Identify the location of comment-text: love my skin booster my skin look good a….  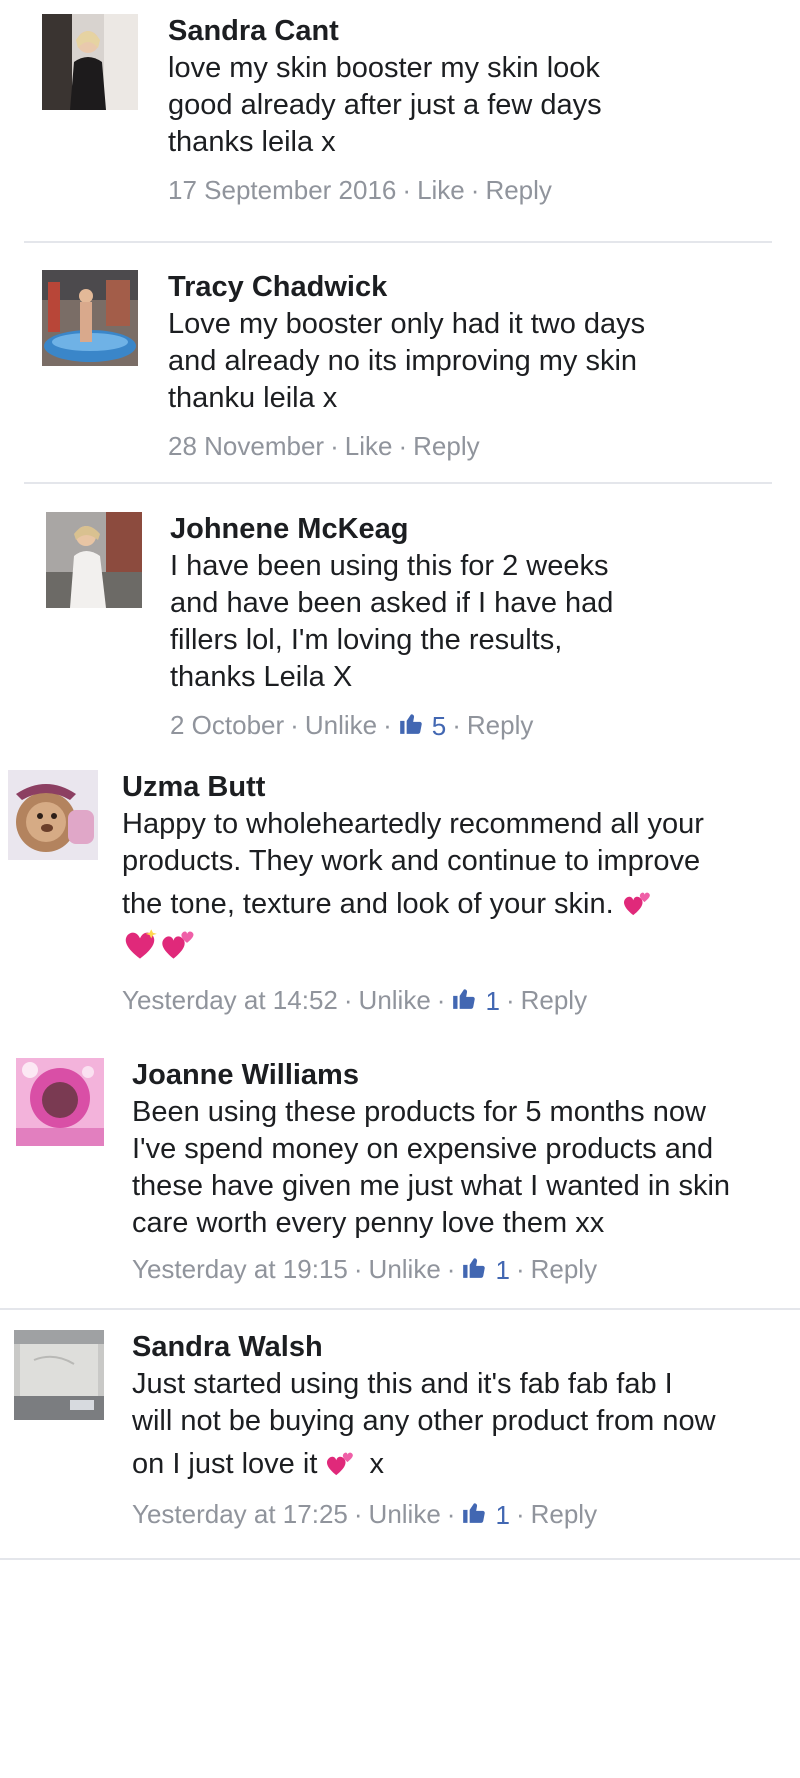
(475, 105).